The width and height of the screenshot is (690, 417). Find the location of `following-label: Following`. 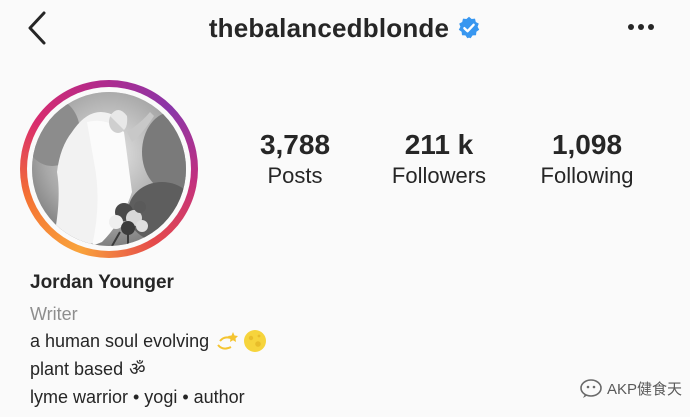

following-label: Following is located at coordinates (587, 175).